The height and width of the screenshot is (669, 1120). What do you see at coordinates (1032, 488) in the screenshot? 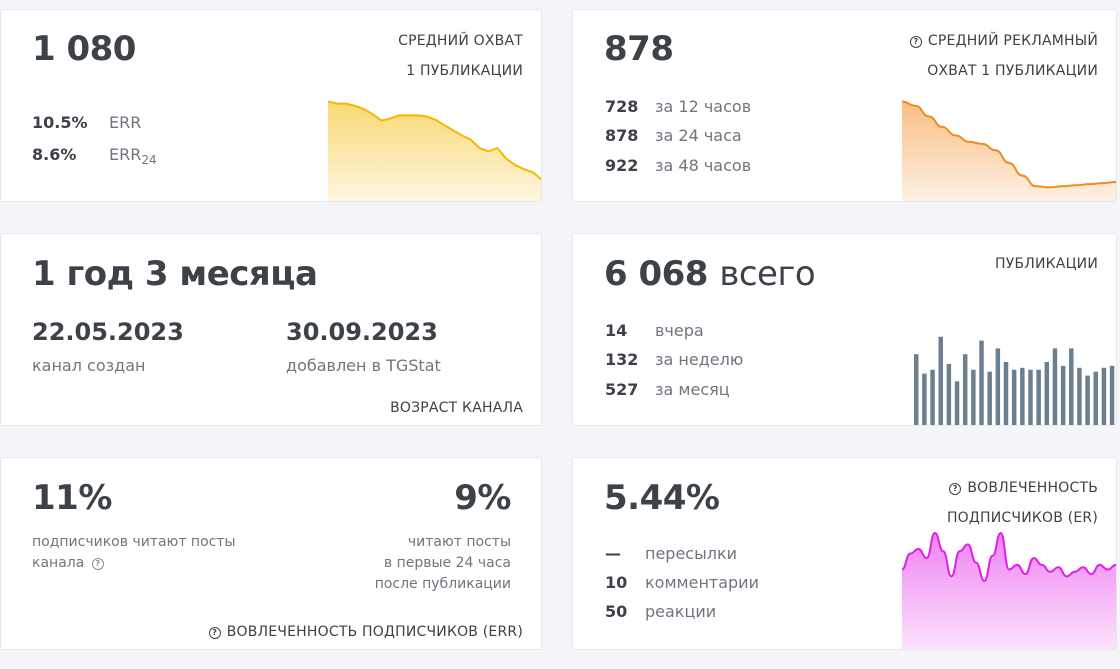
I see `er-caption-line1-text: ВОВЛЕЧЕННОСТЬ` at bounding box center [1032, 488].